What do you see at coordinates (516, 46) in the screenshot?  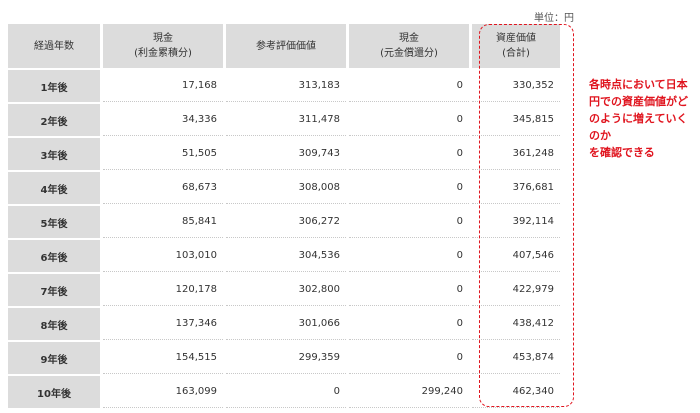 I see `header-total-asset-value: 資産価値 (合計)` at bounding box center [516, 46].